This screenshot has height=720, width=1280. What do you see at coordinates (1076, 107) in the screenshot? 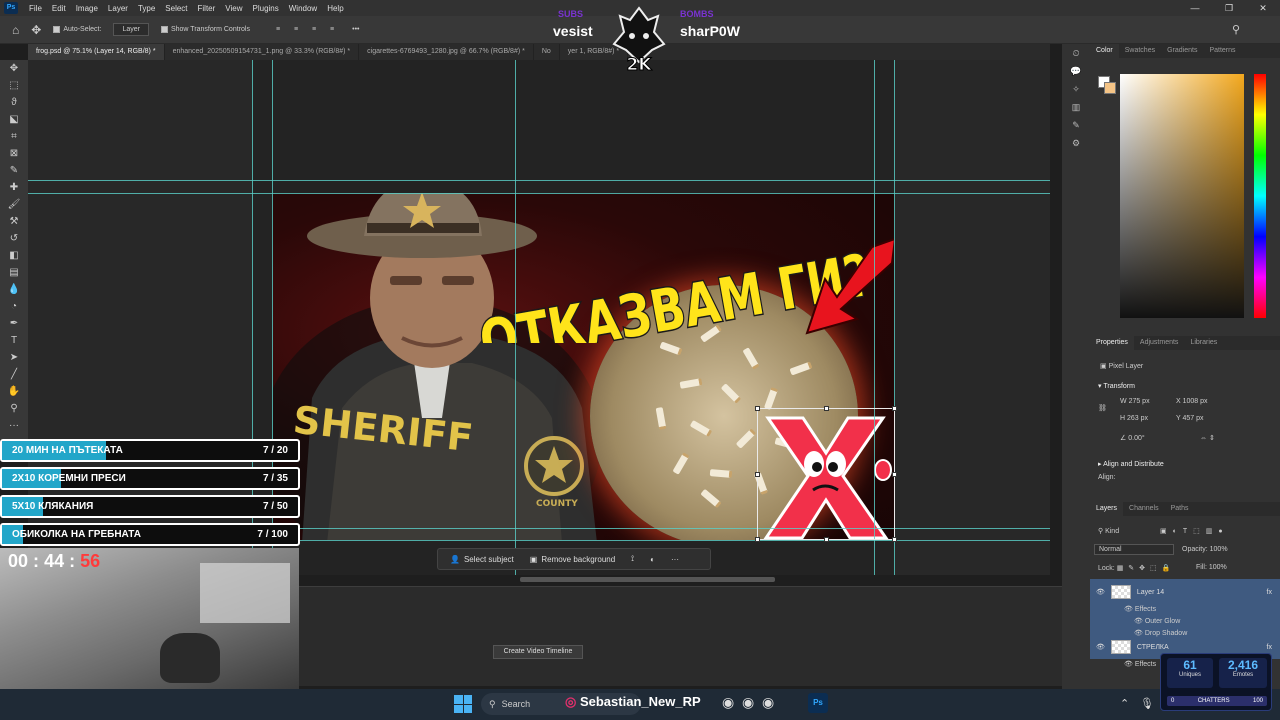
I see `libraries-icon: ▥` at bounding box center [1076, 107].